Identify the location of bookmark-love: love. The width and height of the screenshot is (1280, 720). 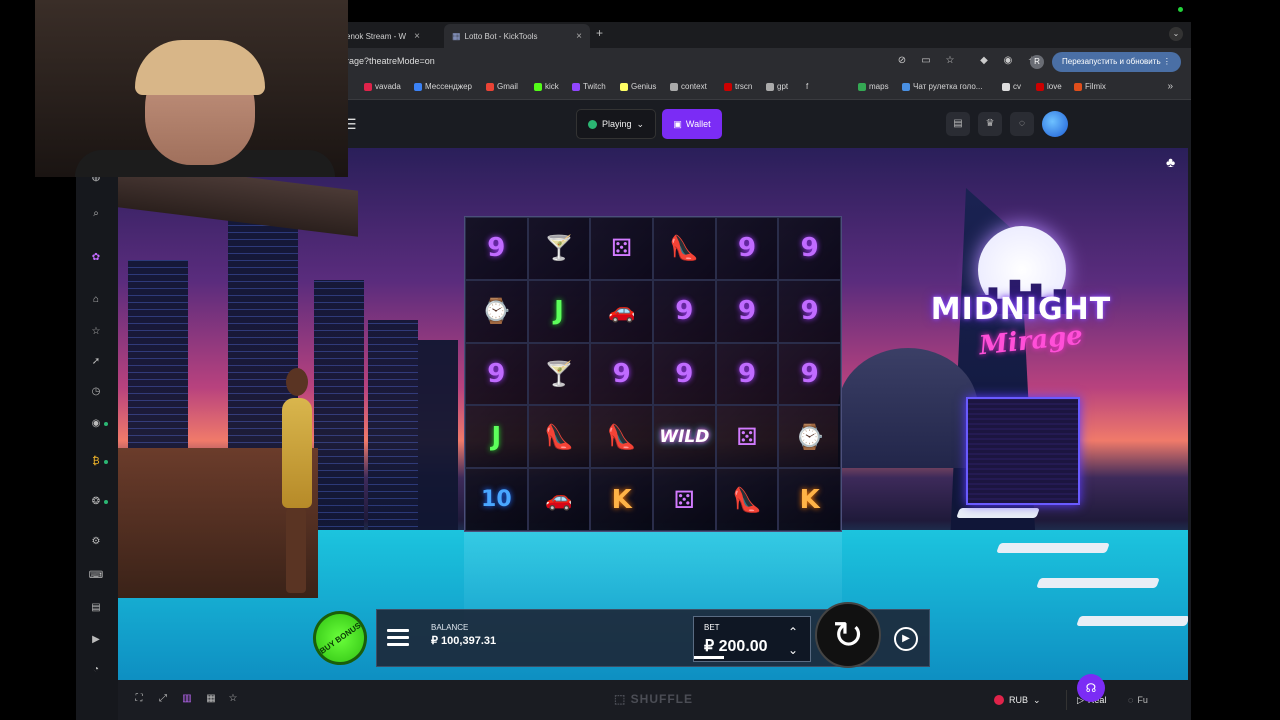
(1049, 86).